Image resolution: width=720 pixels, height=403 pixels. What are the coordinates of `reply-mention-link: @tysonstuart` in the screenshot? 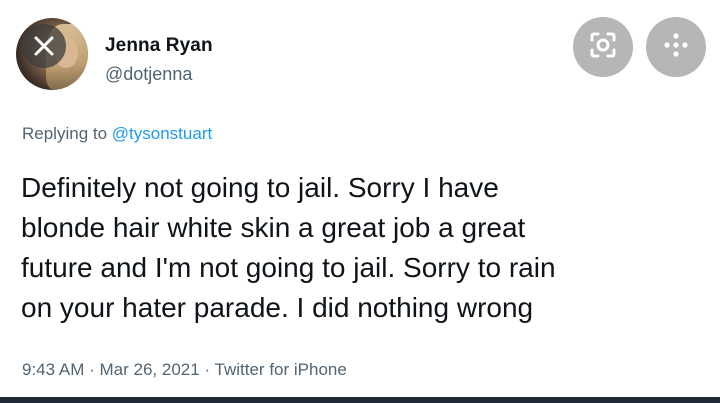 It's located at (162, 133).